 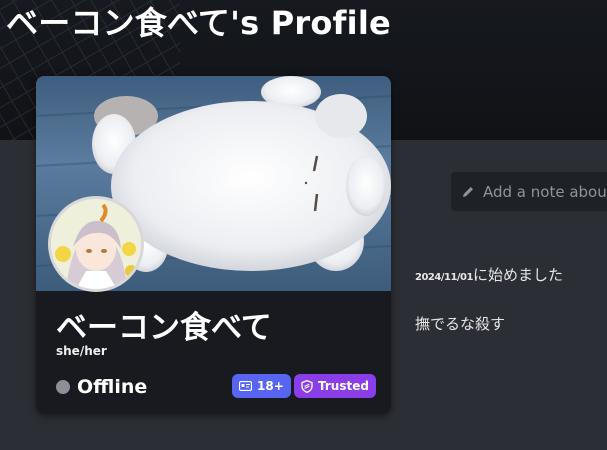 I want to click on page-title: ベーコン食べて's Profile, so click(x=198, y=23).